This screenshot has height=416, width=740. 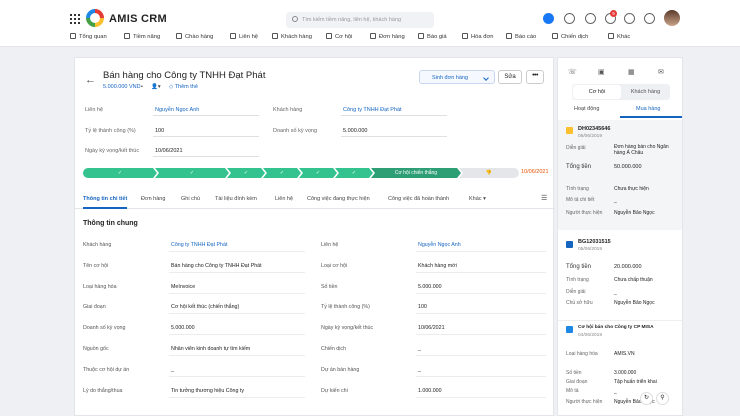 I want to click on nav-campaigns: Chiến dịch, so click(x=570, y=36).